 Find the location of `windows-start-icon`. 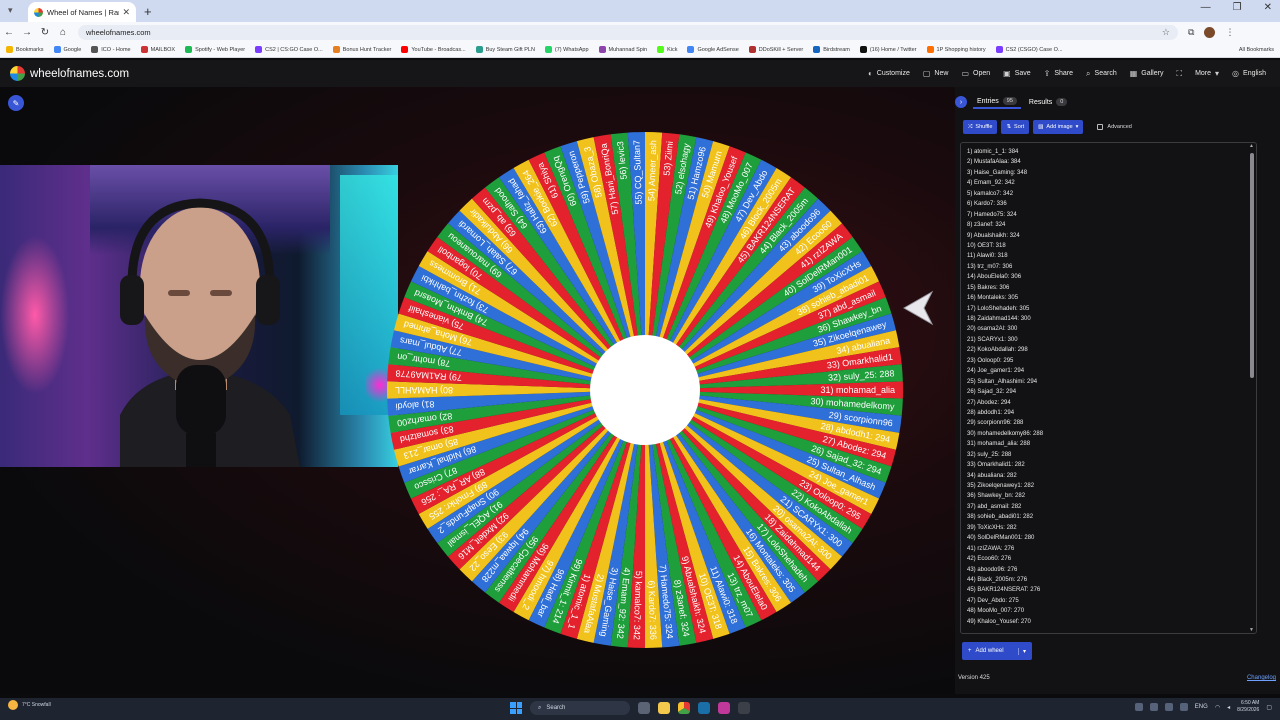

windows-start-icon is located at coordinates (516, 708).